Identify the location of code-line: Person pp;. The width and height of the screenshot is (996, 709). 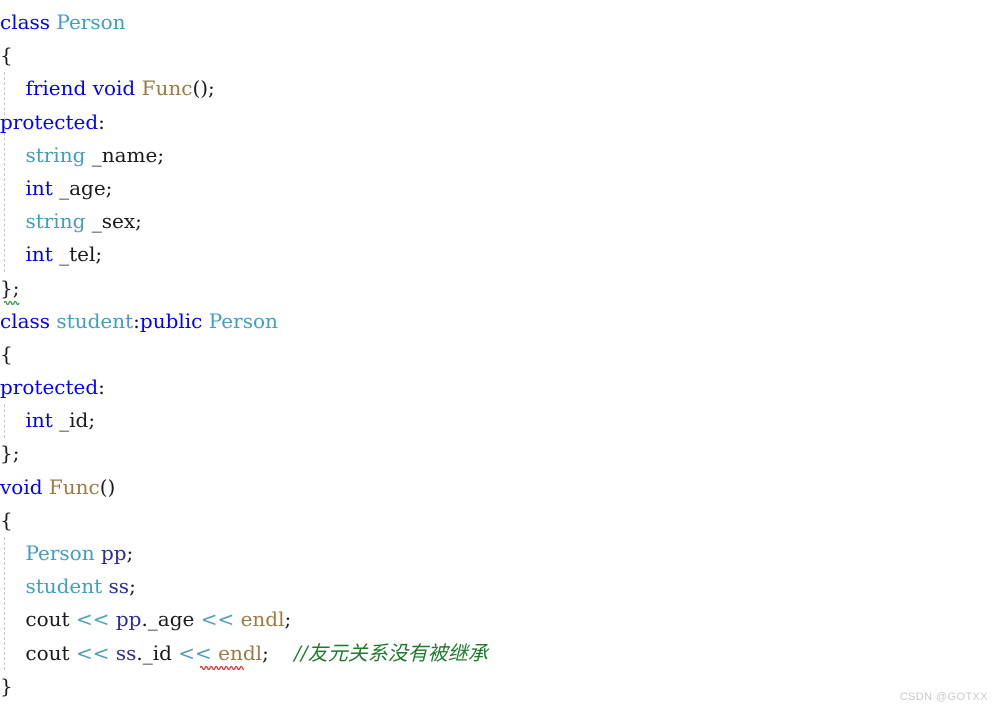
(498, 553).